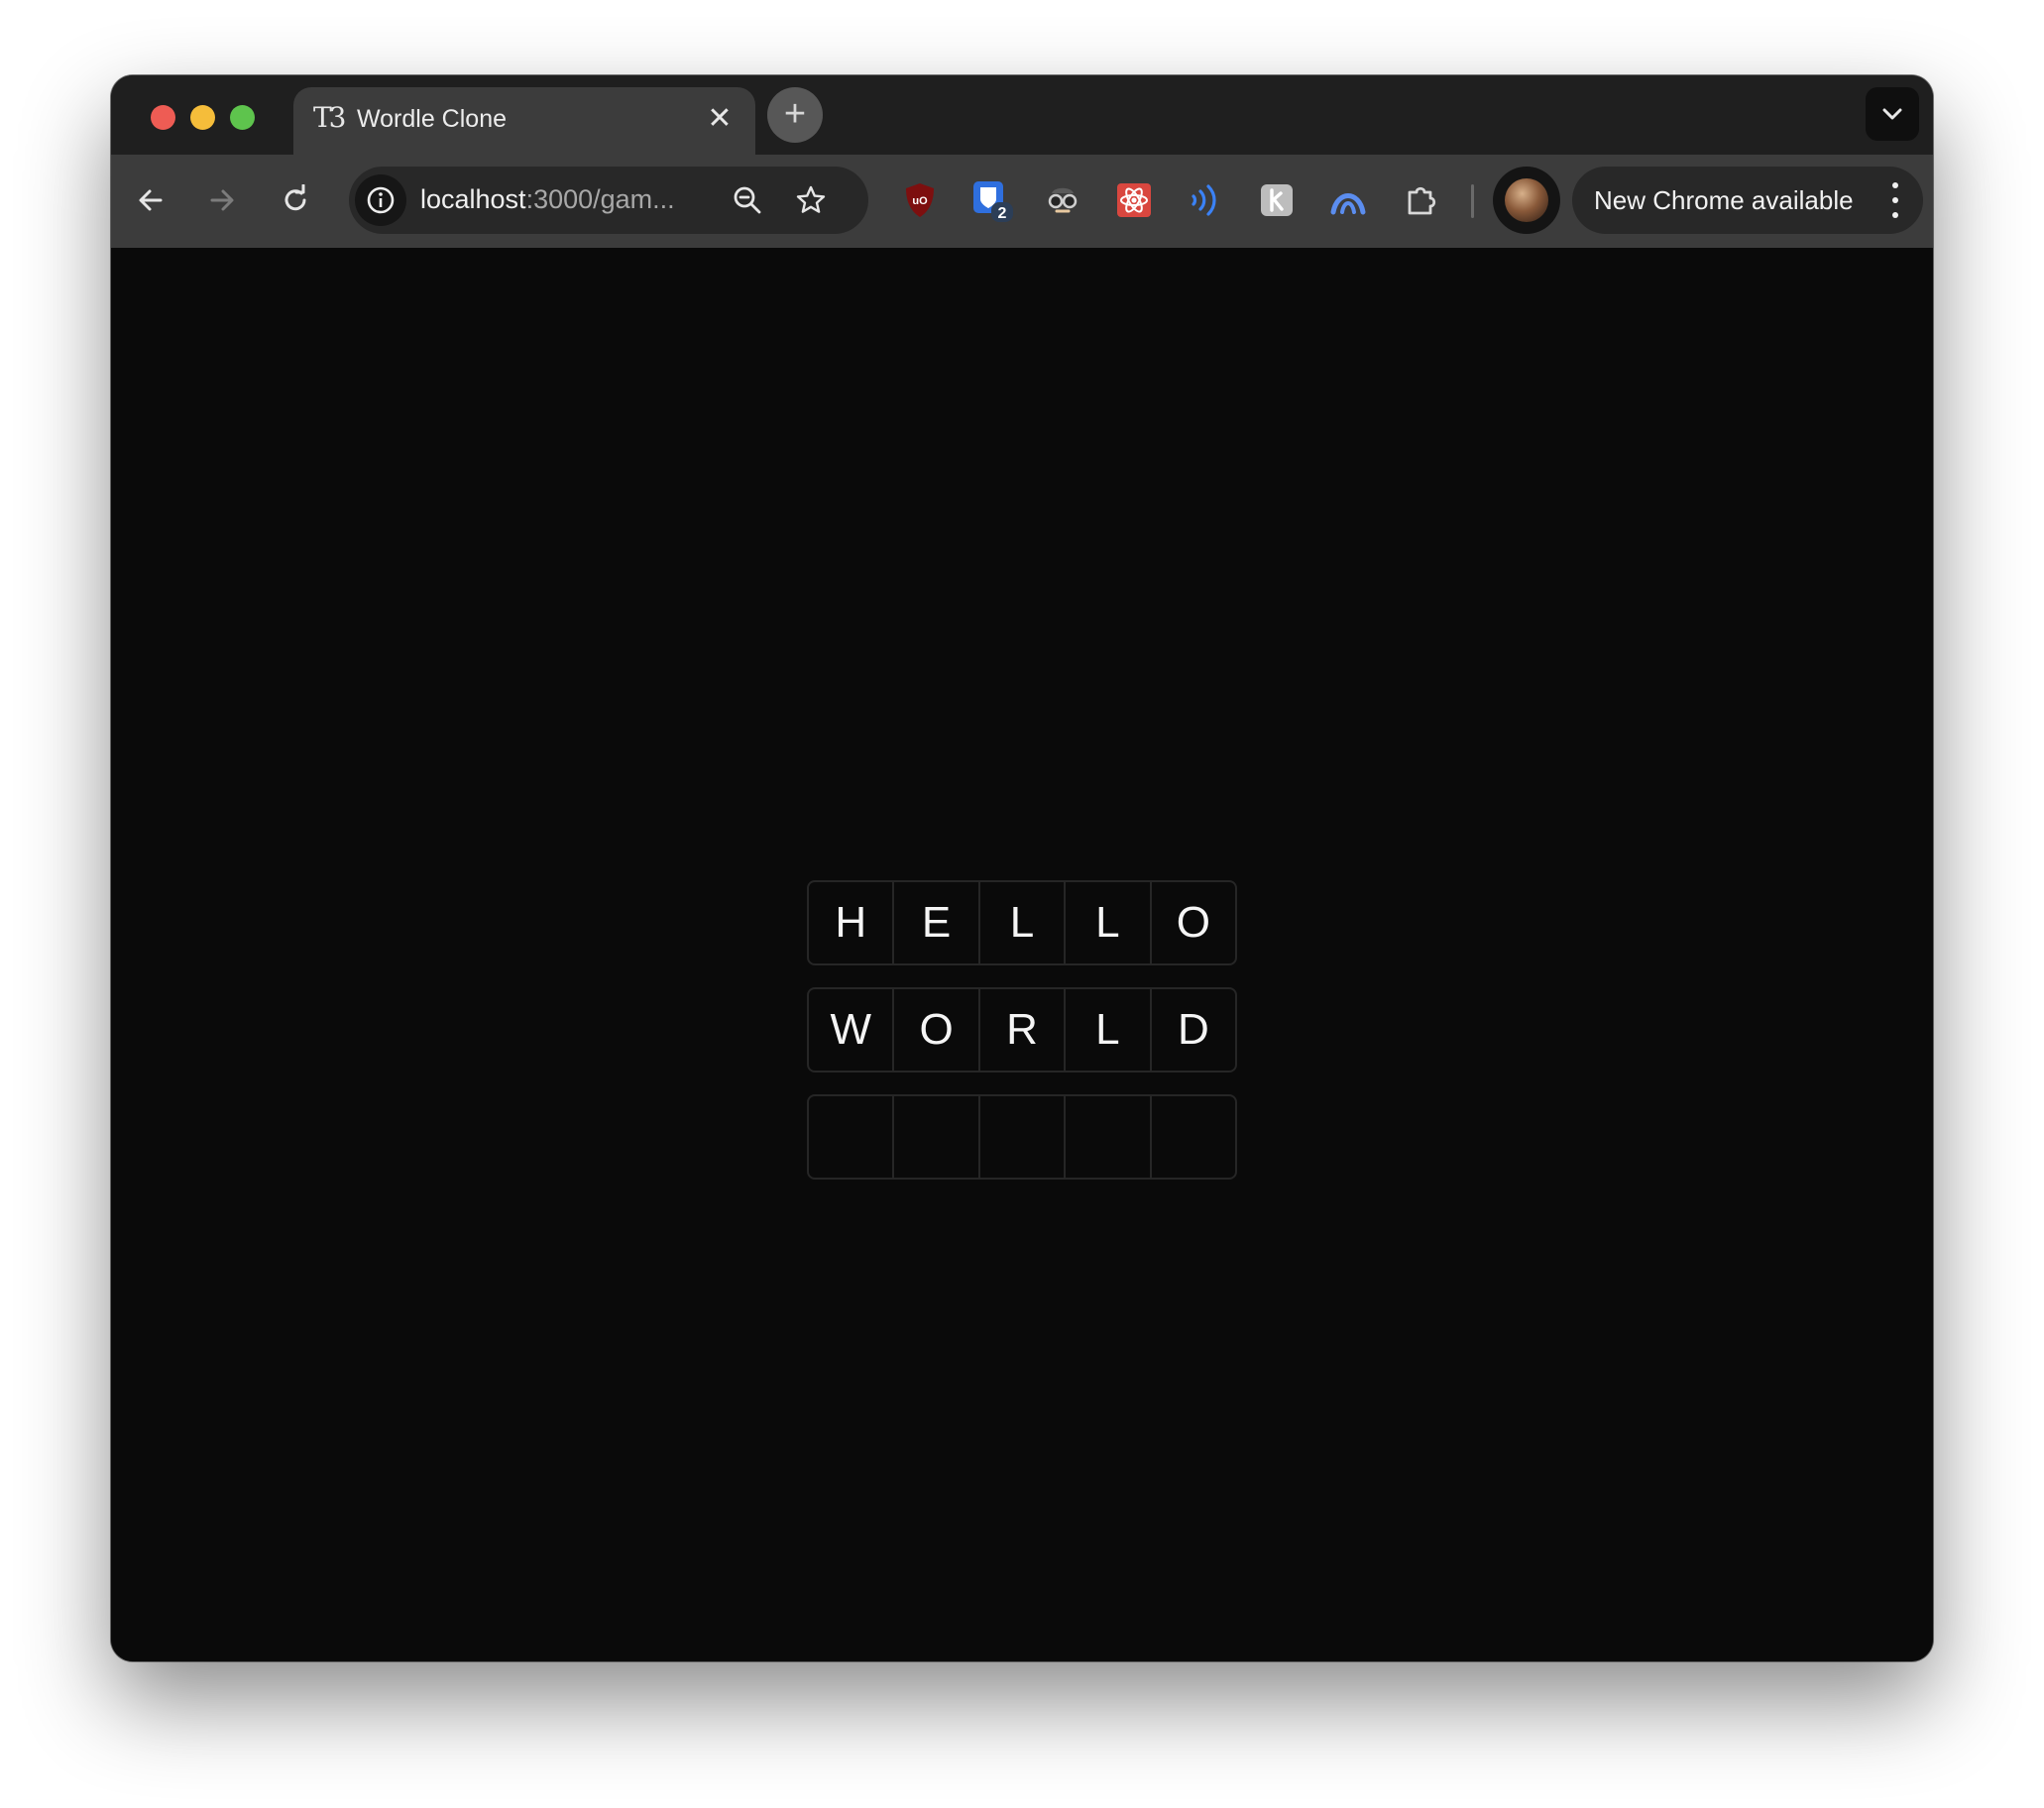  I want to click on avatar-image, so click(1526, 200).